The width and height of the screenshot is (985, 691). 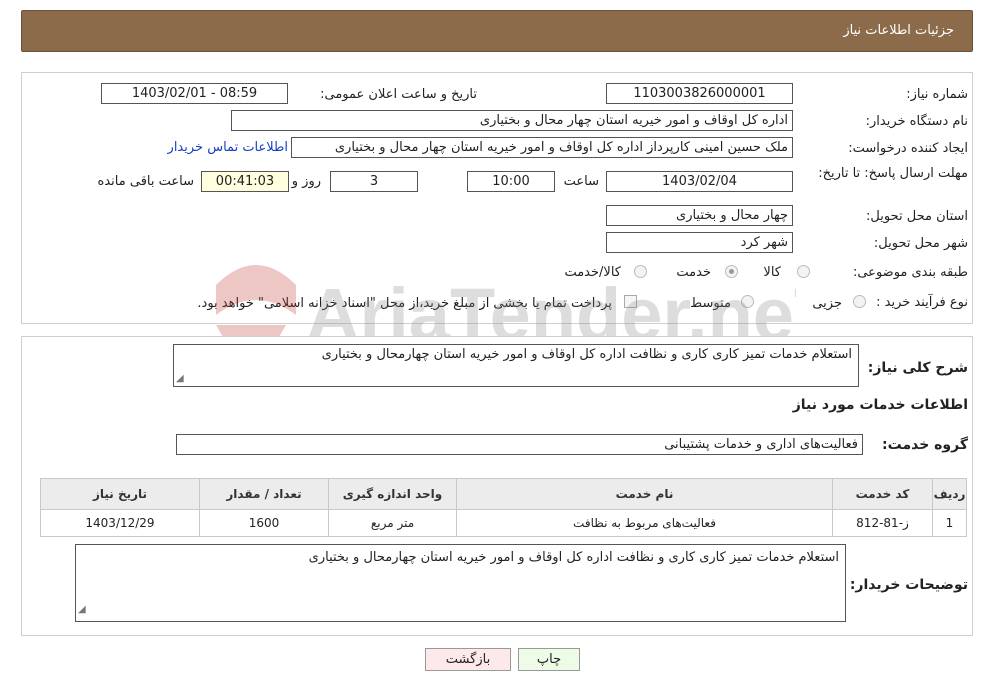 What do you see at coordinates (592, 272) in the screenshot?
I see `category-option-both: کالا/خدمت` at bounding box center [592, 272].